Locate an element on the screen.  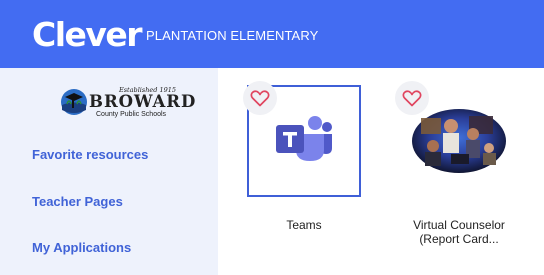
sidebar-item-teacher-pages: Teacher Pages is located at coordinates (77, 201).